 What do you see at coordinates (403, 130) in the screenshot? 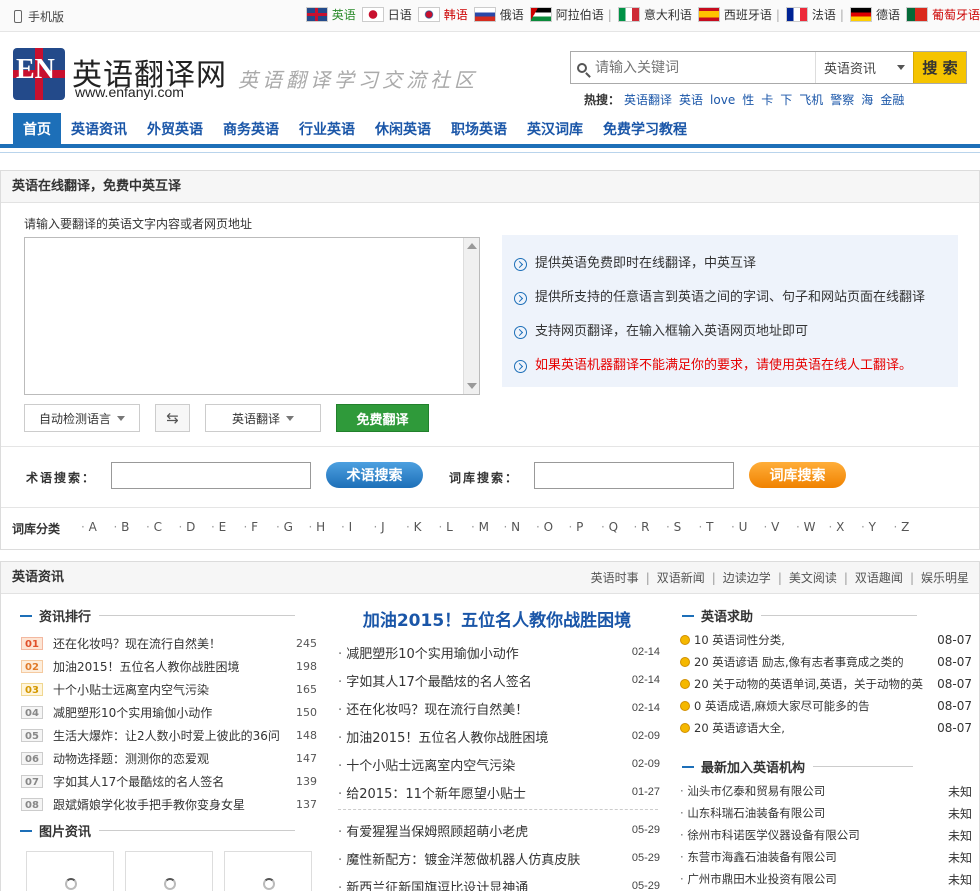
I see `nav-item-5: 休闲英语` at bounding box center [403, 130].